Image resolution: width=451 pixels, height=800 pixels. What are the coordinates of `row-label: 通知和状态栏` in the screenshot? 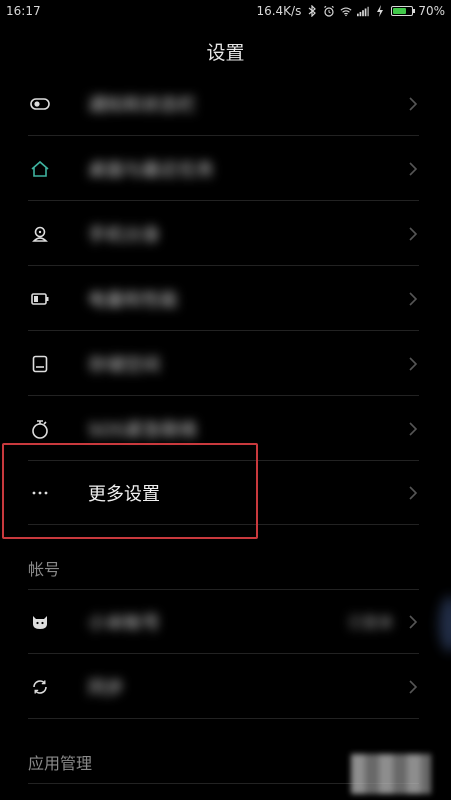 It's located at (142, 105).